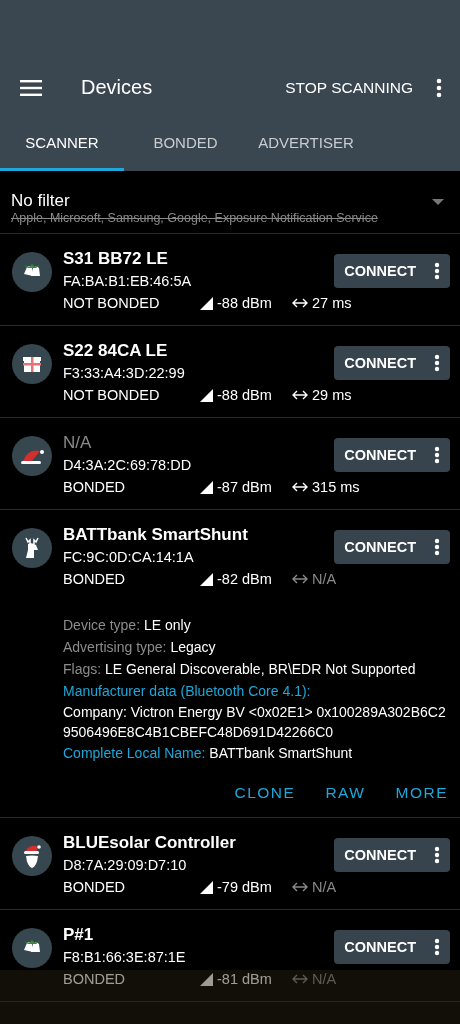  What do you see at coordinates (62, 145) in the screenshot?
I see `tab: SCANNER` at bounding box center [62, 145].